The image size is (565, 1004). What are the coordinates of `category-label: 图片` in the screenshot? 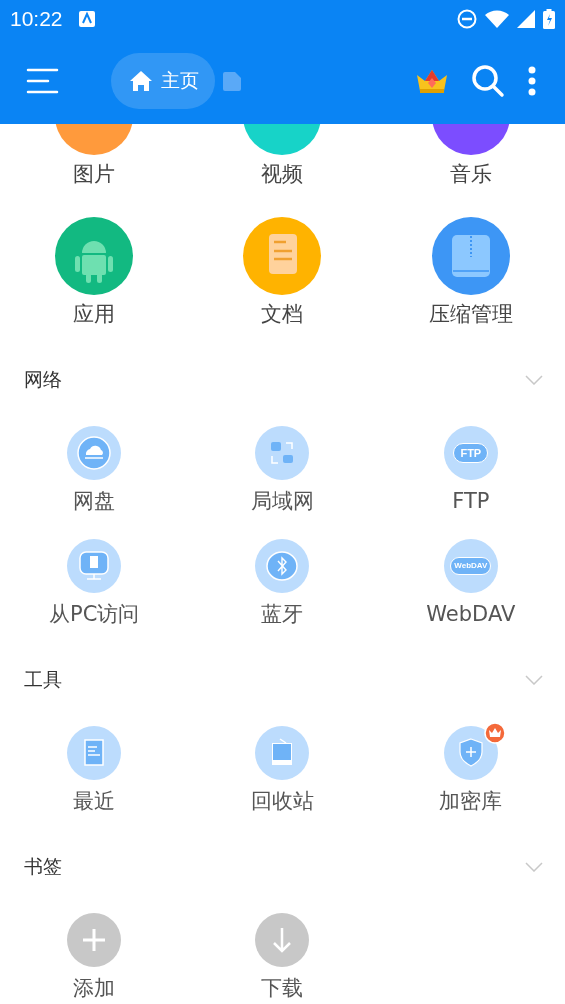 It's located at (94, 174).